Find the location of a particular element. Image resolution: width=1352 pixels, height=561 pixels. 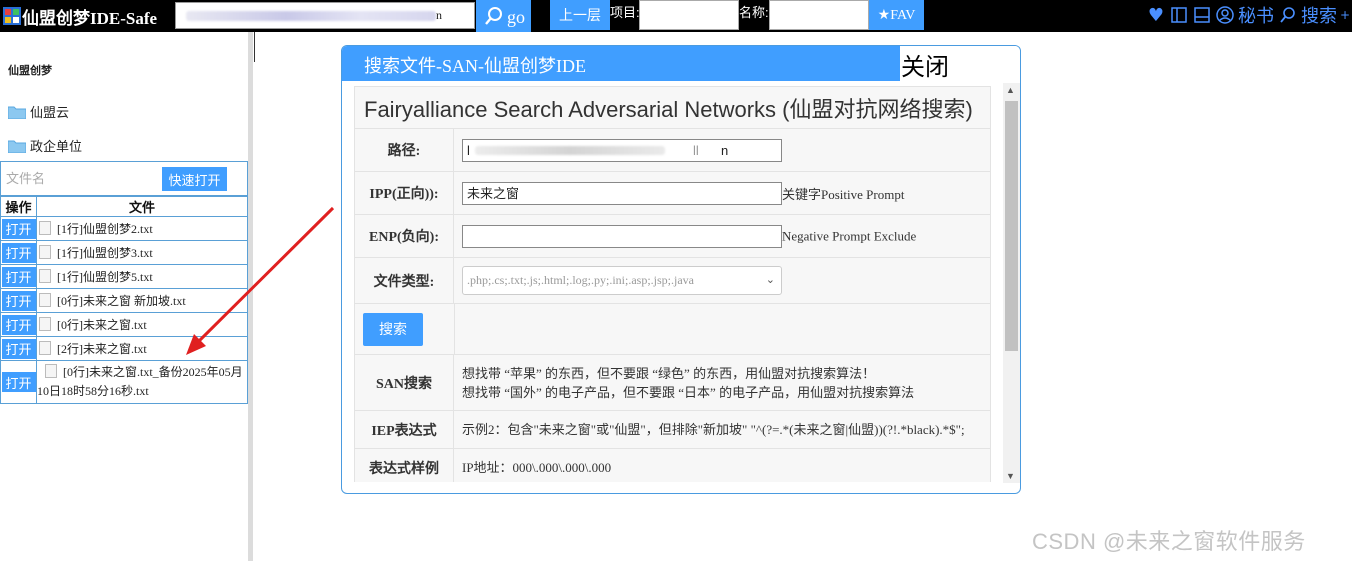

bottom-panel-icon is located at coordinates (1202, 15).